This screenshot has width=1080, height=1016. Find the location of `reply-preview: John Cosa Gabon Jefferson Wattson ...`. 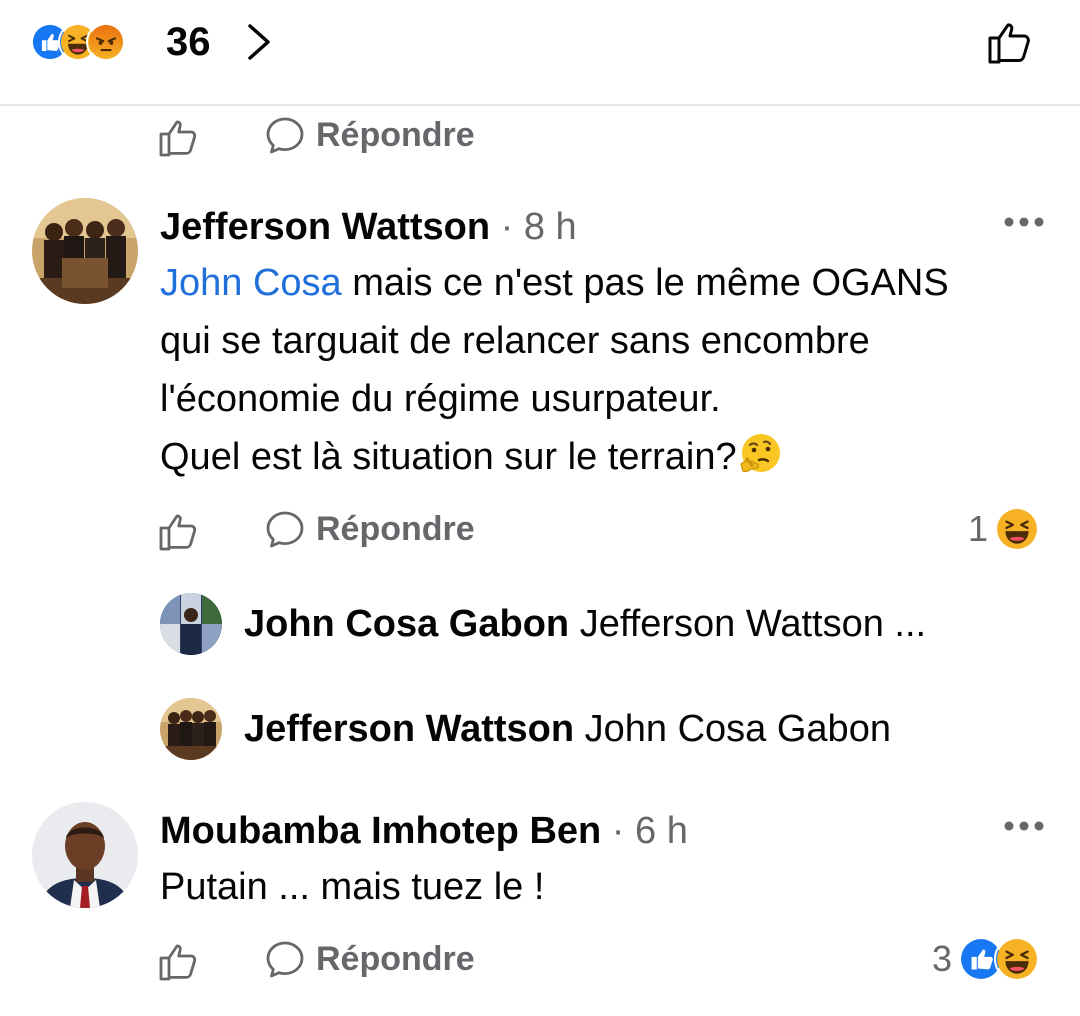

reply-preview: John Cosa Gabon Jefferson Wattson ... is located at coordinates (543, 624).